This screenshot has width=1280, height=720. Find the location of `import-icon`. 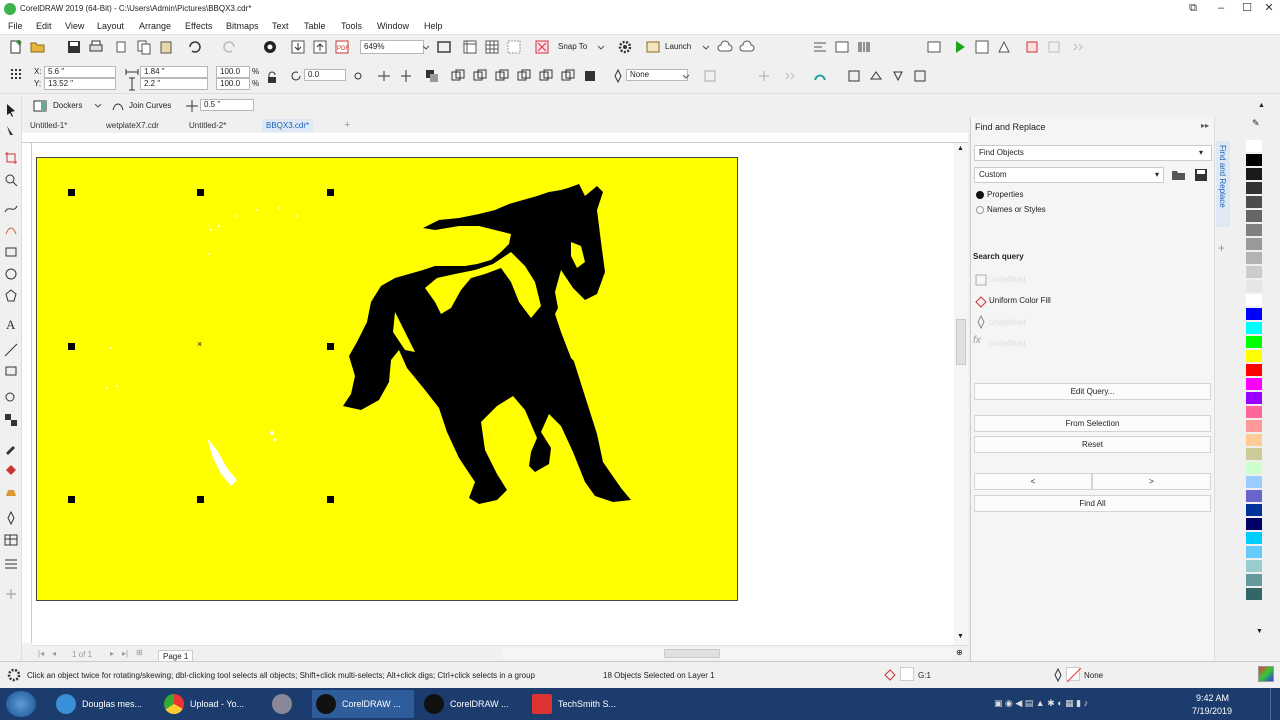

import-icon is located at coordinates (298, 47).